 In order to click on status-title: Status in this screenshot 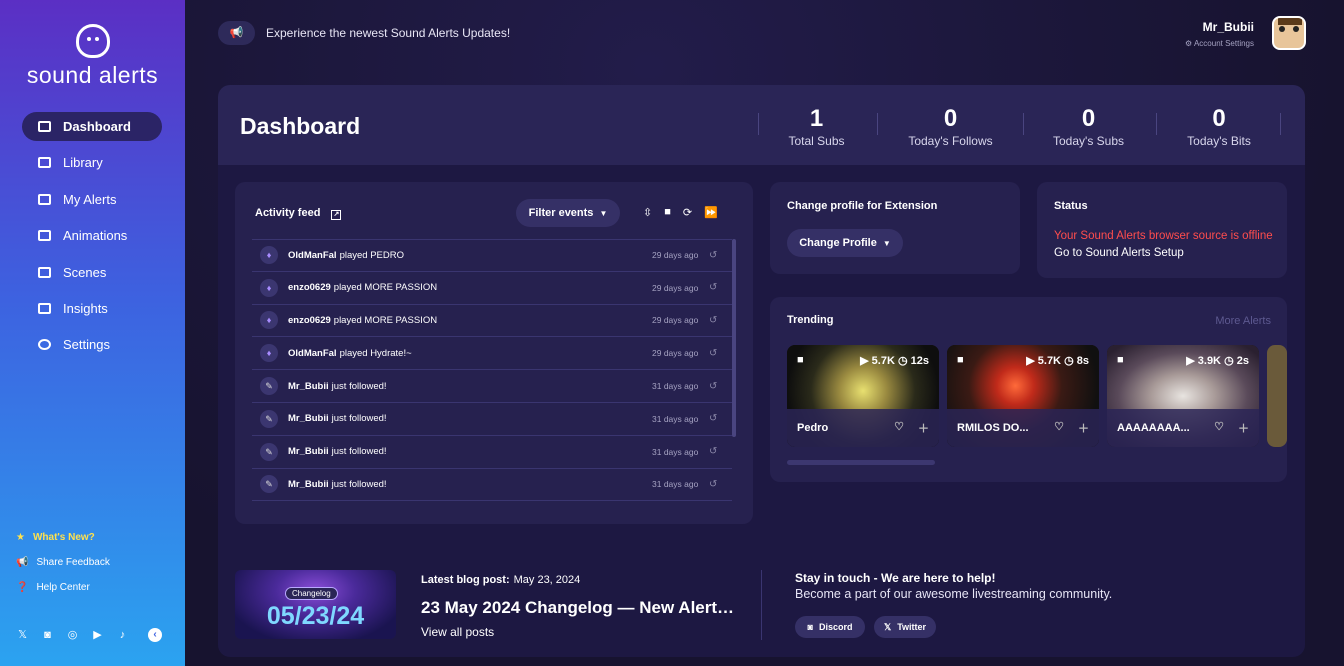, I will do `click(1071, 206)`.